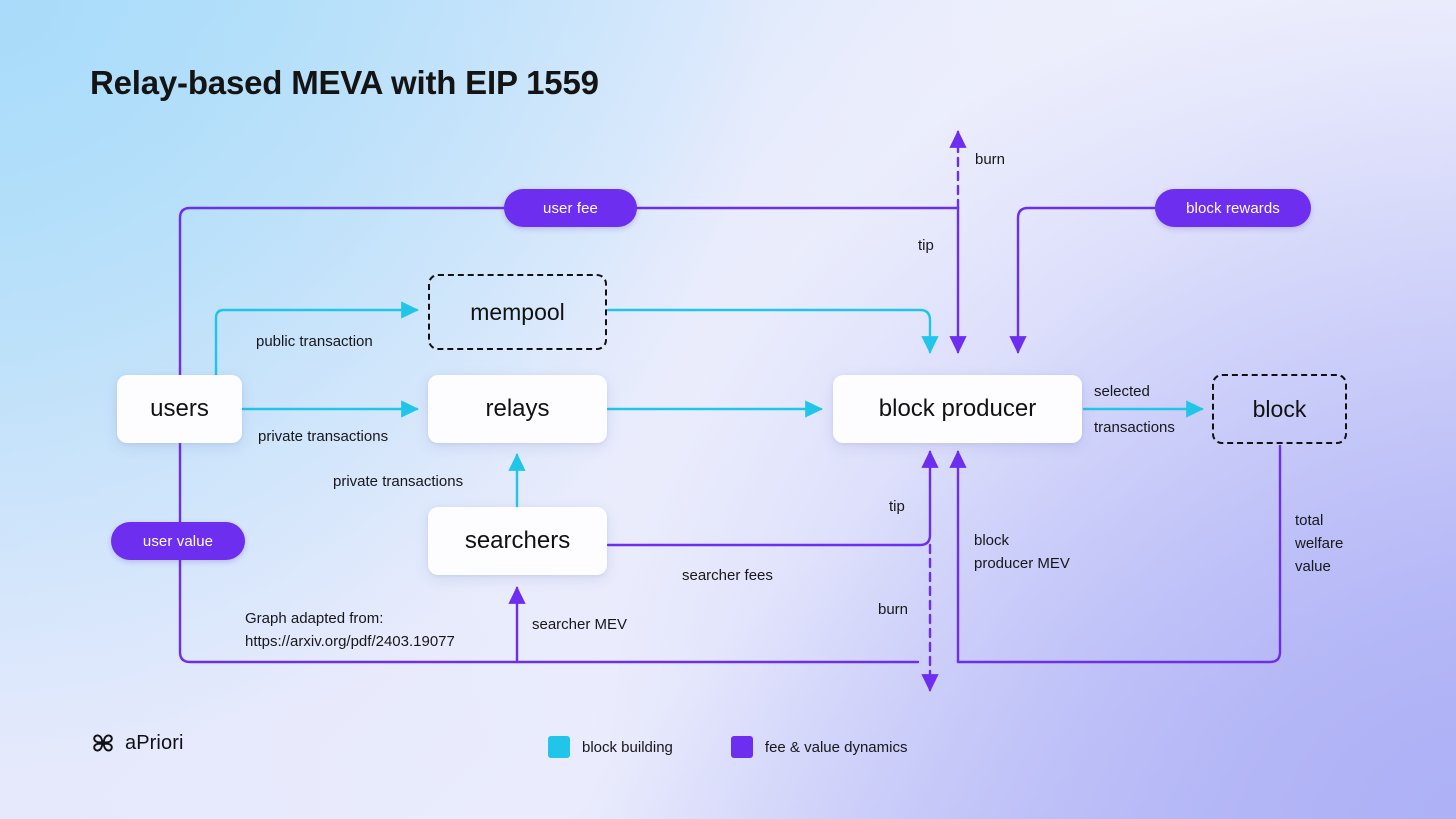 This screenshot has width=1456, height=819. I want to click on pill-user-fee: user fee, so click(570, 208).